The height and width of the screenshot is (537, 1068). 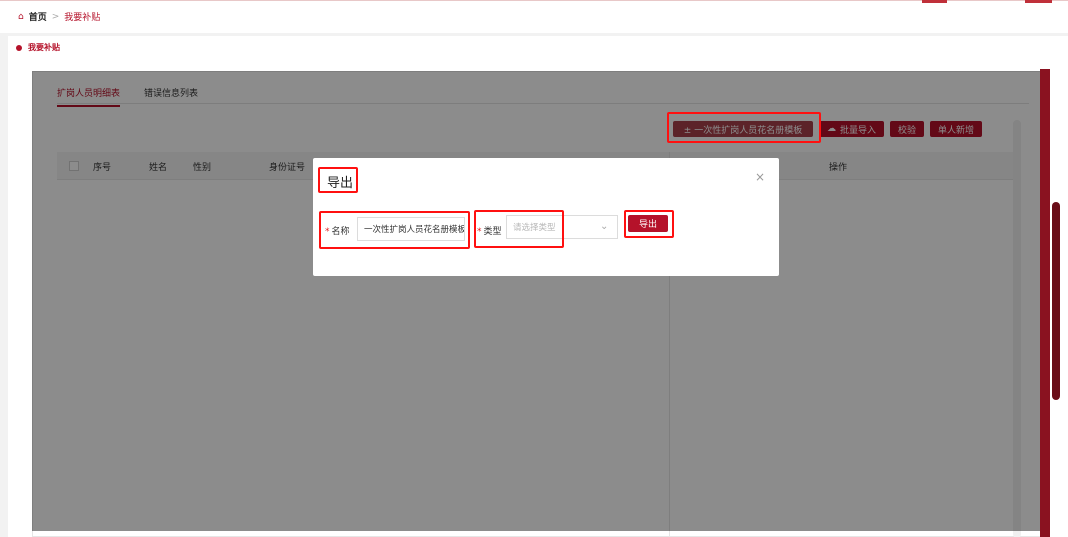 I want to click on page-title: 我要补贴, so click(x=38, y=47).